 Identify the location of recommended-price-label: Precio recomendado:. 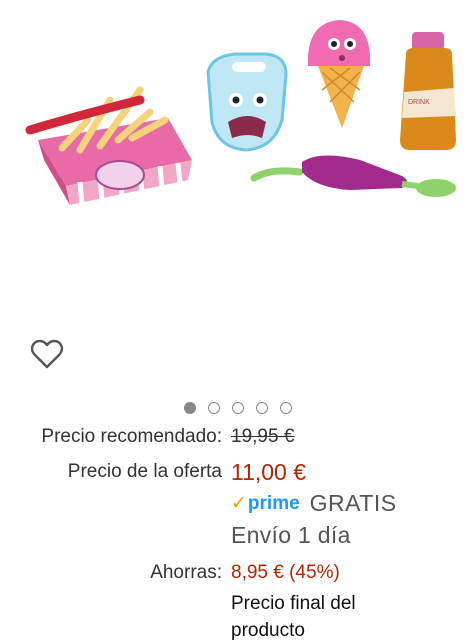
(131, 436).